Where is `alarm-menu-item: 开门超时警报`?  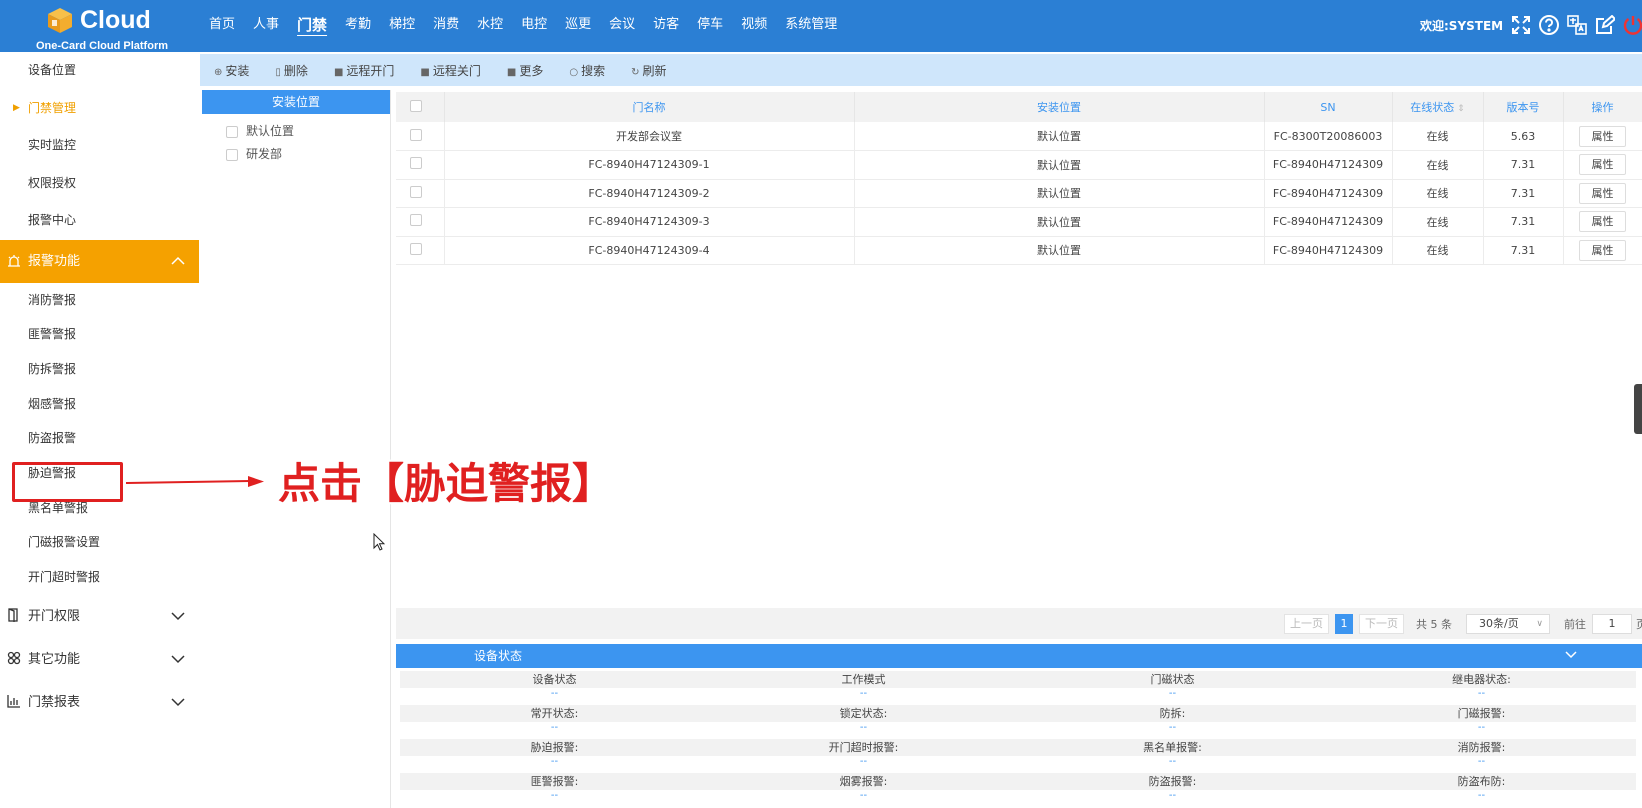 alarm-menu-item: 开门超时警报 is located at coordinates (99, 577).